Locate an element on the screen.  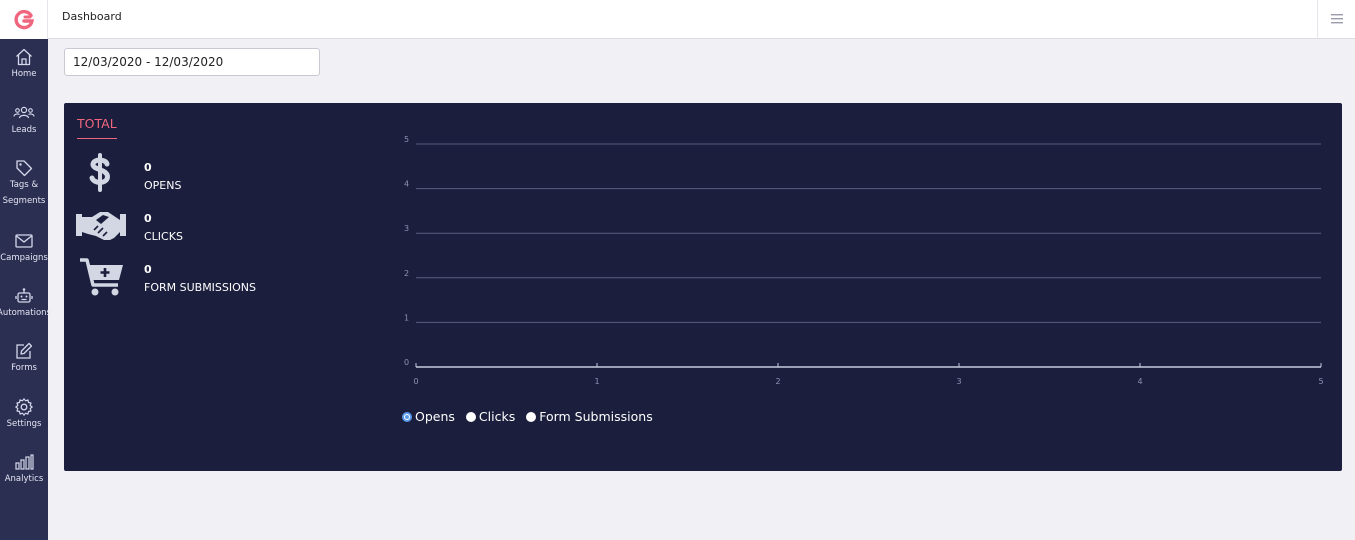
sidebar-item-settings: Settings is located at coordinates (24, 415).